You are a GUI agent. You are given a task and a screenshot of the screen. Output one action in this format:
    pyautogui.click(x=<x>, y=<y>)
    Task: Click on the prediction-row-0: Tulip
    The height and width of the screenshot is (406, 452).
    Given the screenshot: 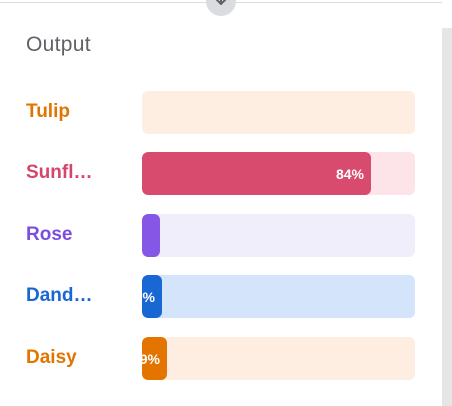 What is the action you would take?
    pyautogui.click(x=221, y=112)
    